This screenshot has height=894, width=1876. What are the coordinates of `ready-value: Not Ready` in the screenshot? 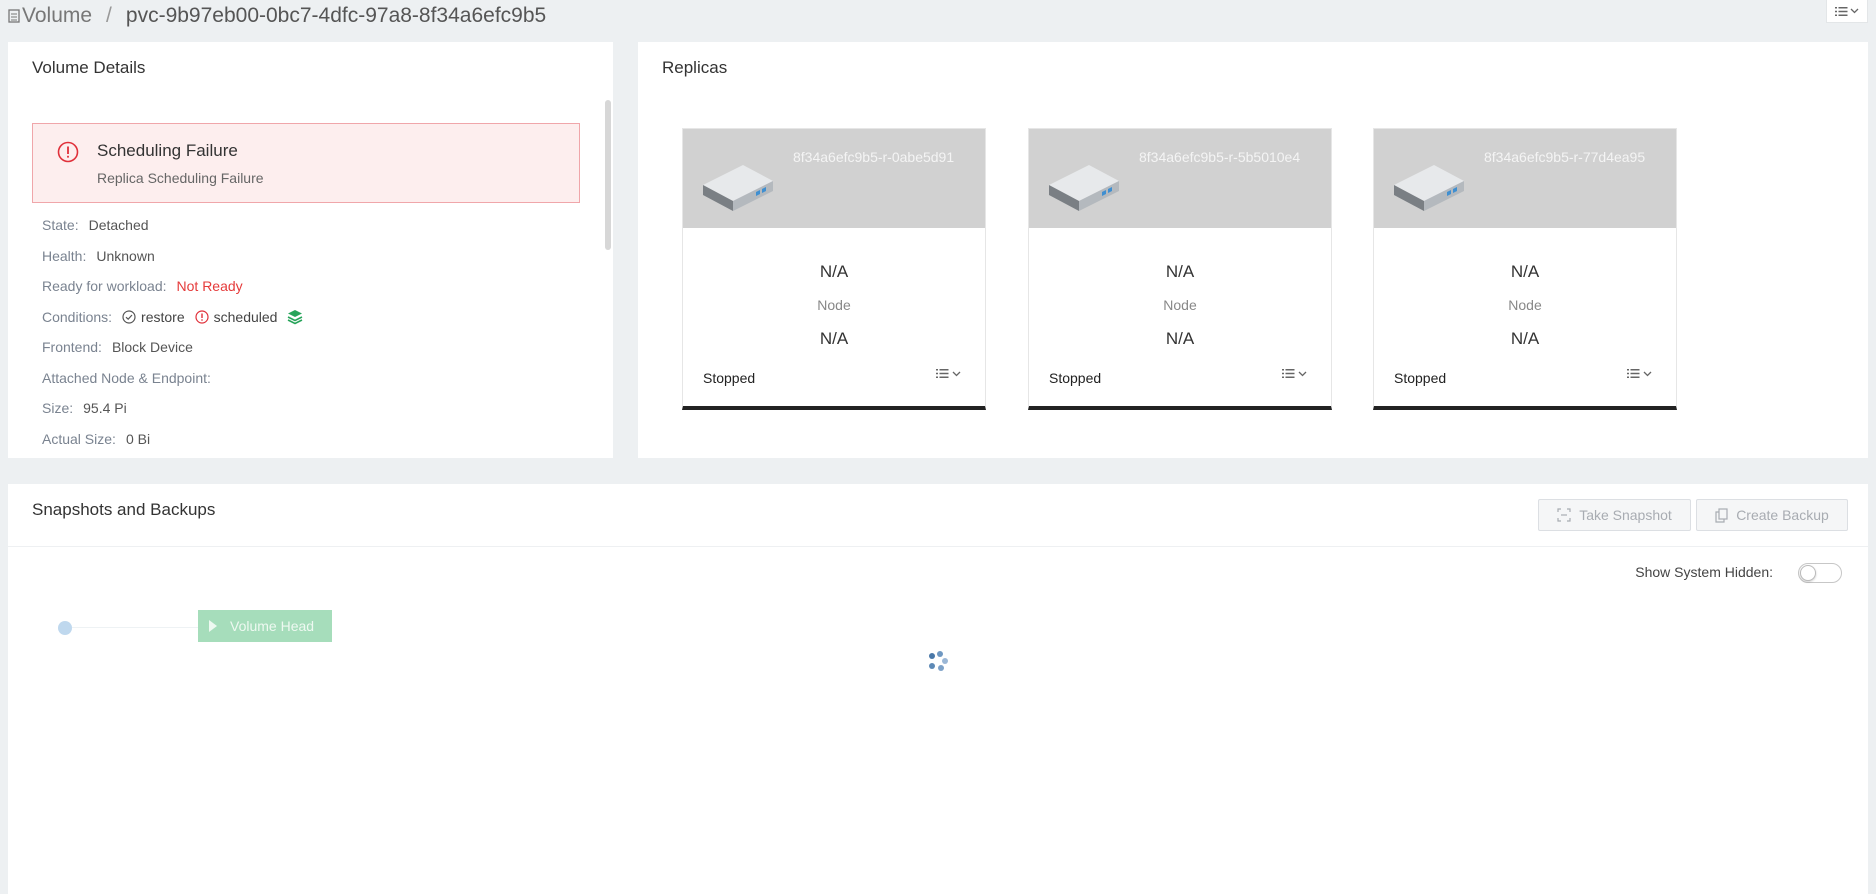 It's located at (209, 286).